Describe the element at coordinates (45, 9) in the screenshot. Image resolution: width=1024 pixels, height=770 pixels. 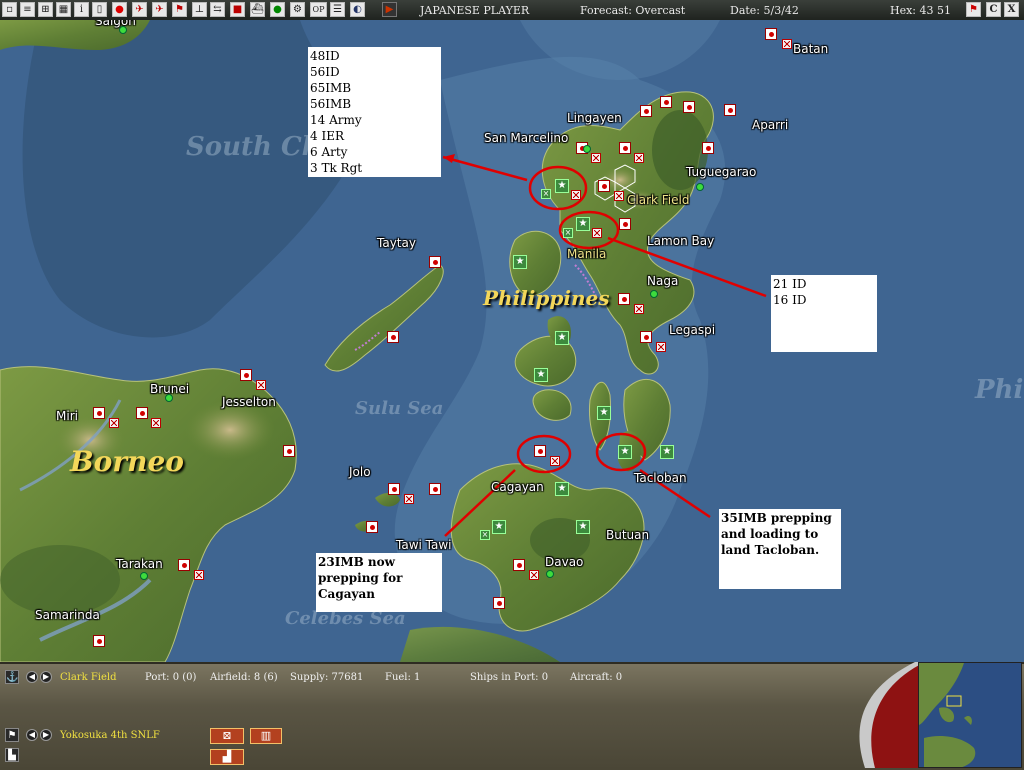
I see `reports-icon: ⊞` at that location.